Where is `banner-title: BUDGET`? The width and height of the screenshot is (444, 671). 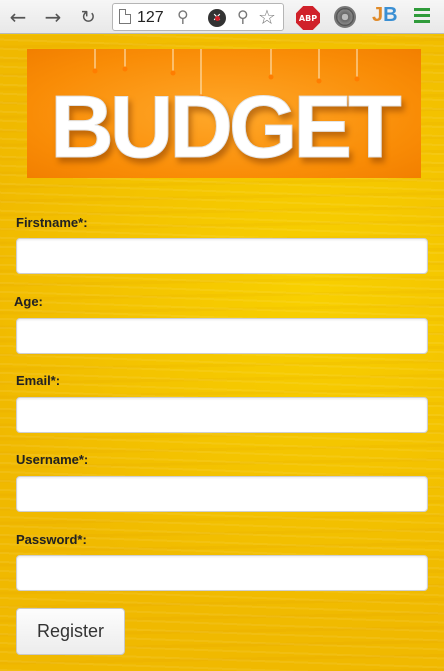
banner-title: BUDGET is located at coordinates (225, 126).